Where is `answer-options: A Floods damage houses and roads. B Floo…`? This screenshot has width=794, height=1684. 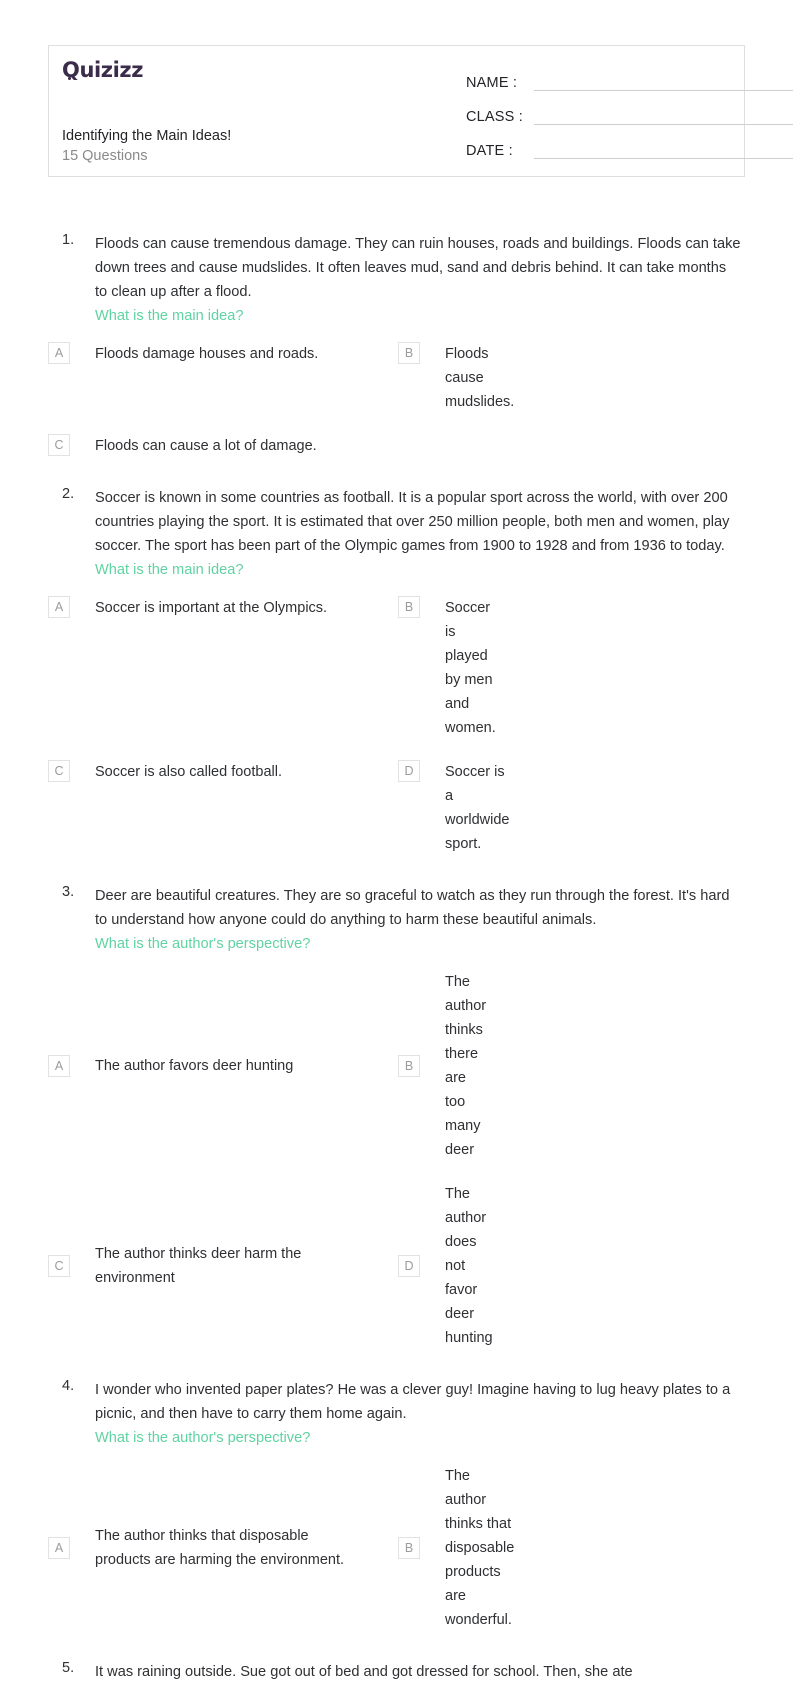
answer-options: A Floods damage houses and roads. B Floo… is located at coordinates (397, 400).